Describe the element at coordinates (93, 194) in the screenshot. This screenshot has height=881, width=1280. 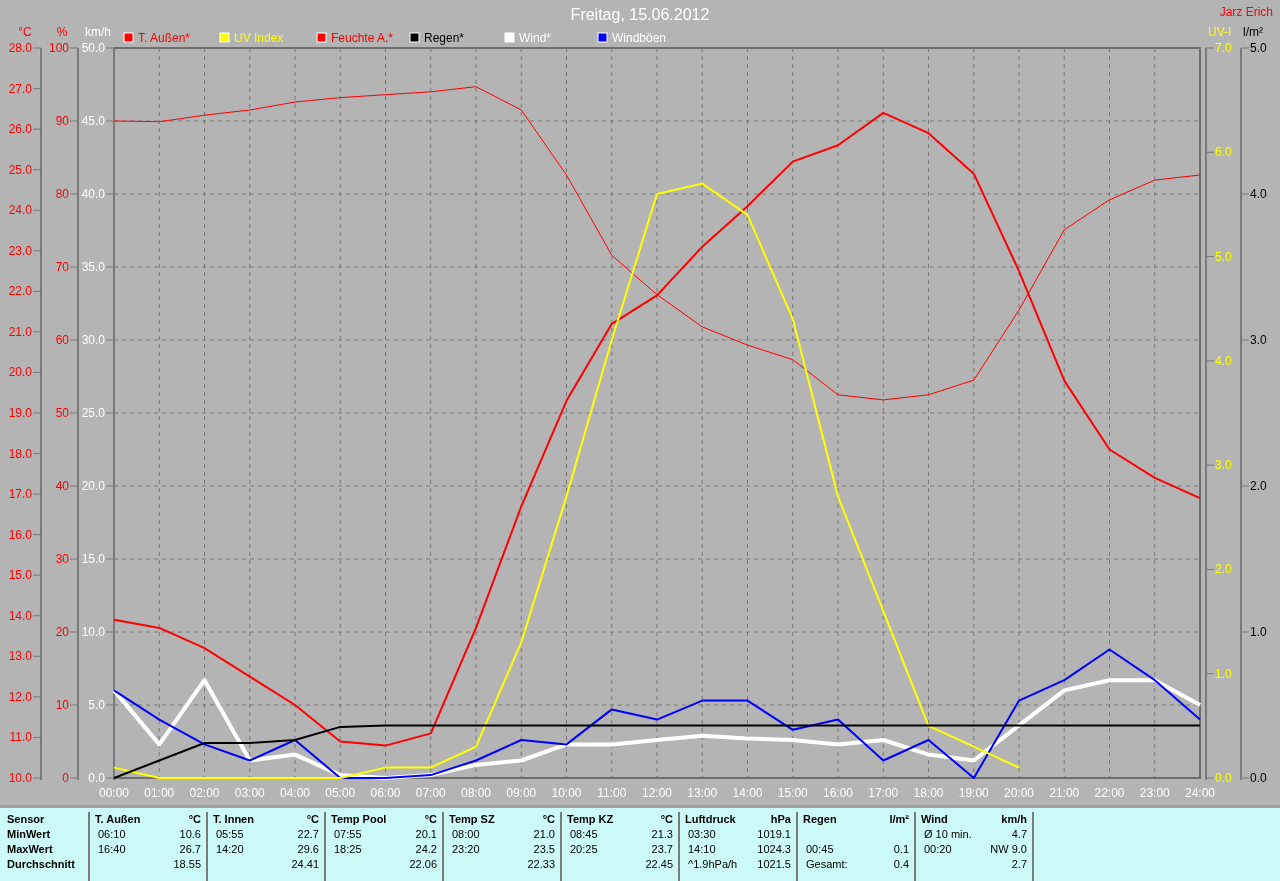
I see `axis-tick-label: 40.0` at that location.